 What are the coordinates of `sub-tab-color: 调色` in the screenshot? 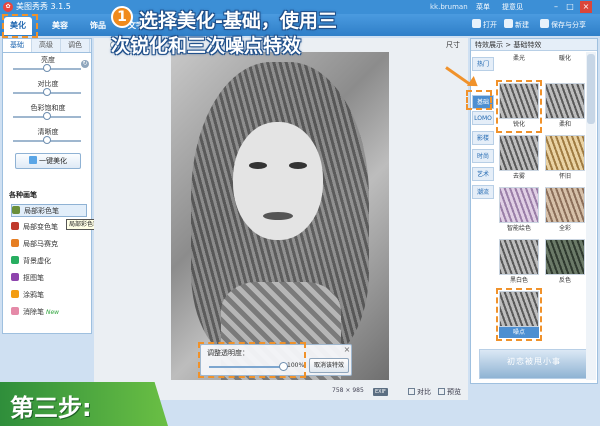 It's located at (75, 45).